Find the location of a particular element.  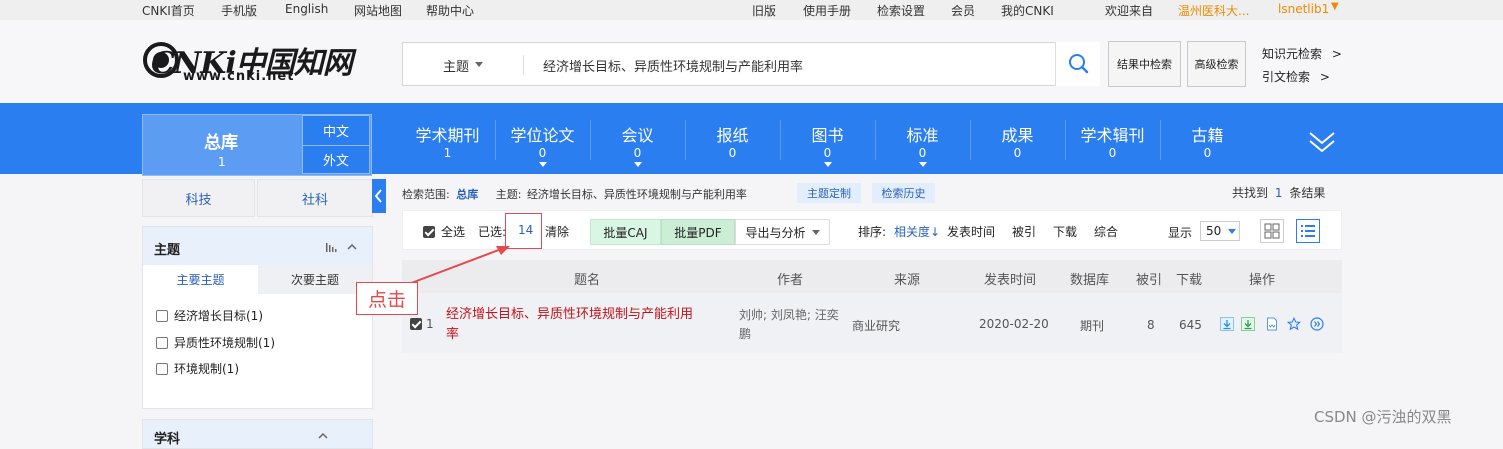

tab-standards: 标准 0 is located at coordinates (922, 138).